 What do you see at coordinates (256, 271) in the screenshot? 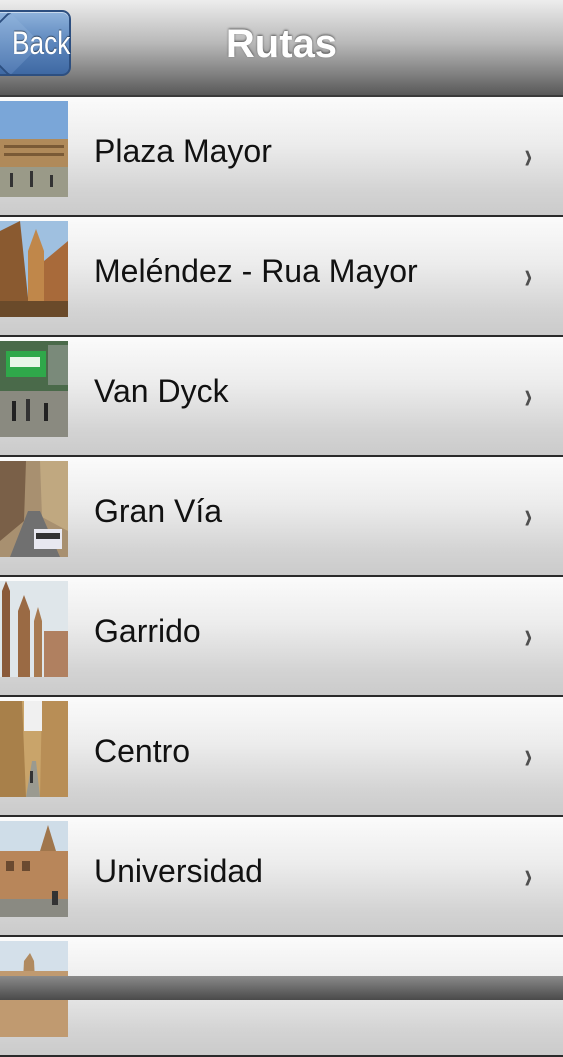
I see `route-name: Meléndez - Rua Mayor` at bounding box center [256, 271].